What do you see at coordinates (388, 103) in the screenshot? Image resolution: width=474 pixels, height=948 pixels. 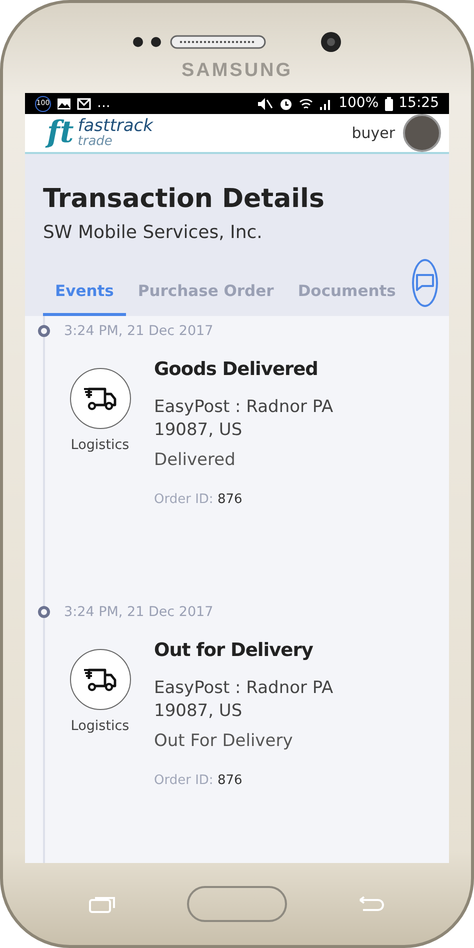 I see `battery-icon` at bounding box center [388, 103].